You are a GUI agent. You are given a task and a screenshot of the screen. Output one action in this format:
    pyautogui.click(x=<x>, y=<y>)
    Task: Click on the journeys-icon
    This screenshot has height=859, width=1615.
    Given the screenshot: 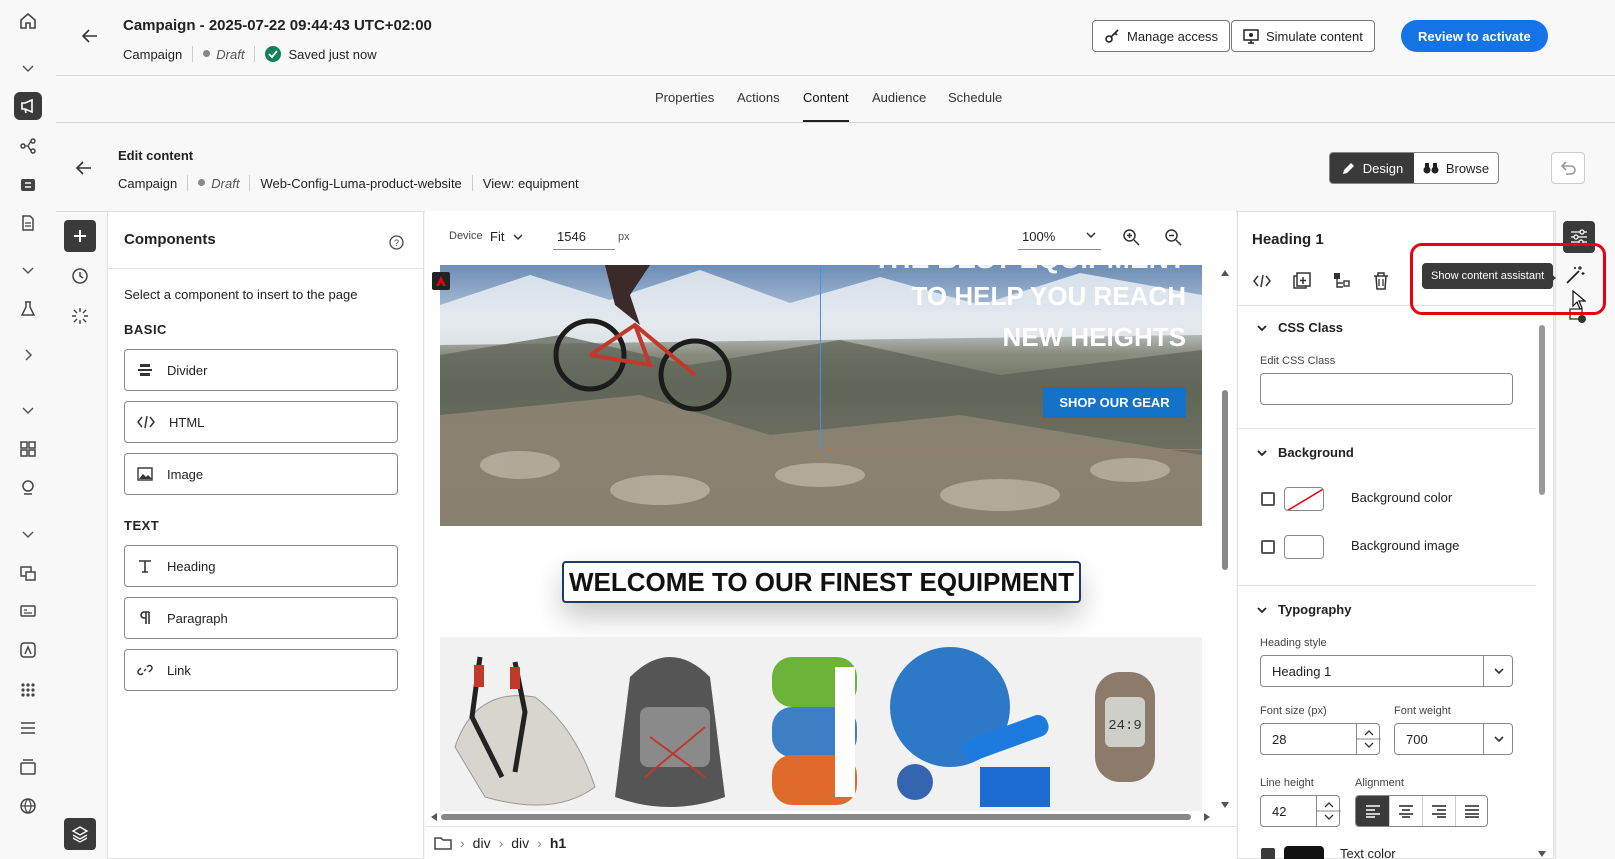 What is the action you would take?
    pyautogui.click(x=28, y=146)
    